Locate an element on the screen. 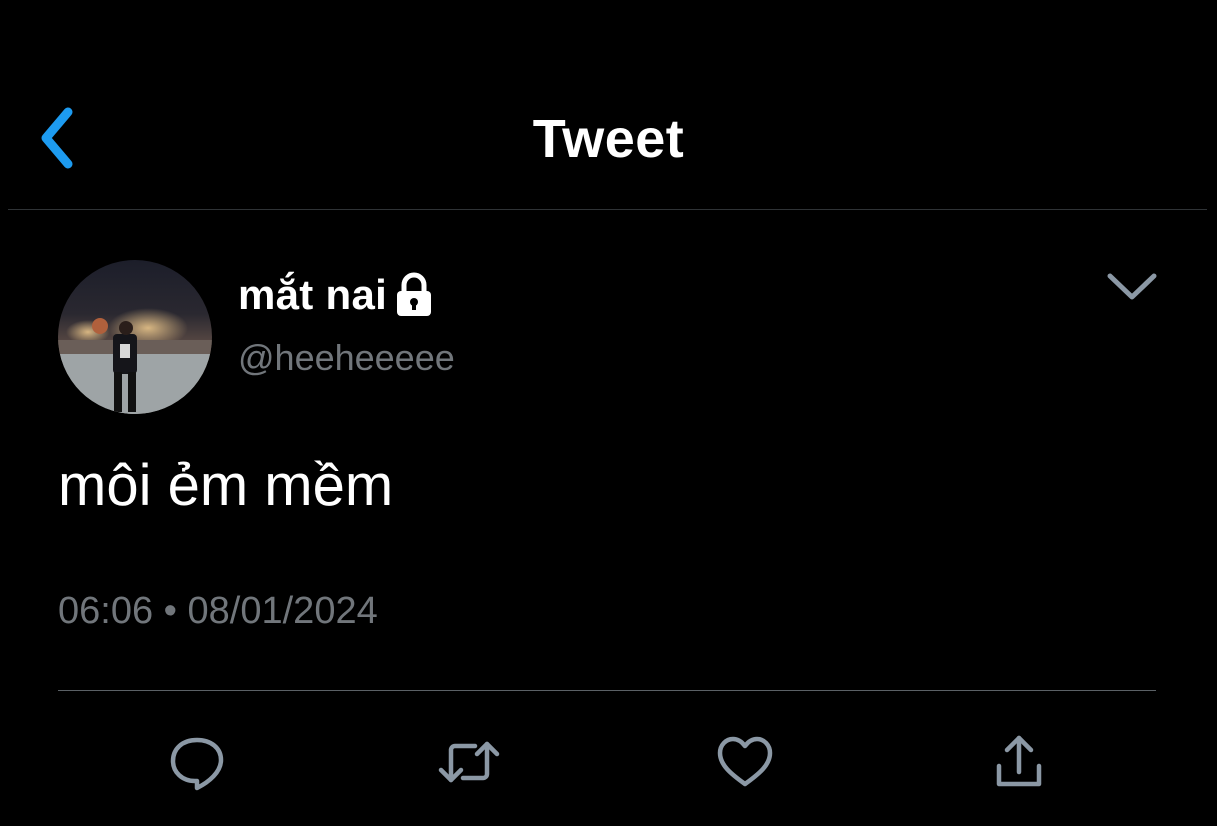  page-title: Tweet is located at coordinates (608, 139).